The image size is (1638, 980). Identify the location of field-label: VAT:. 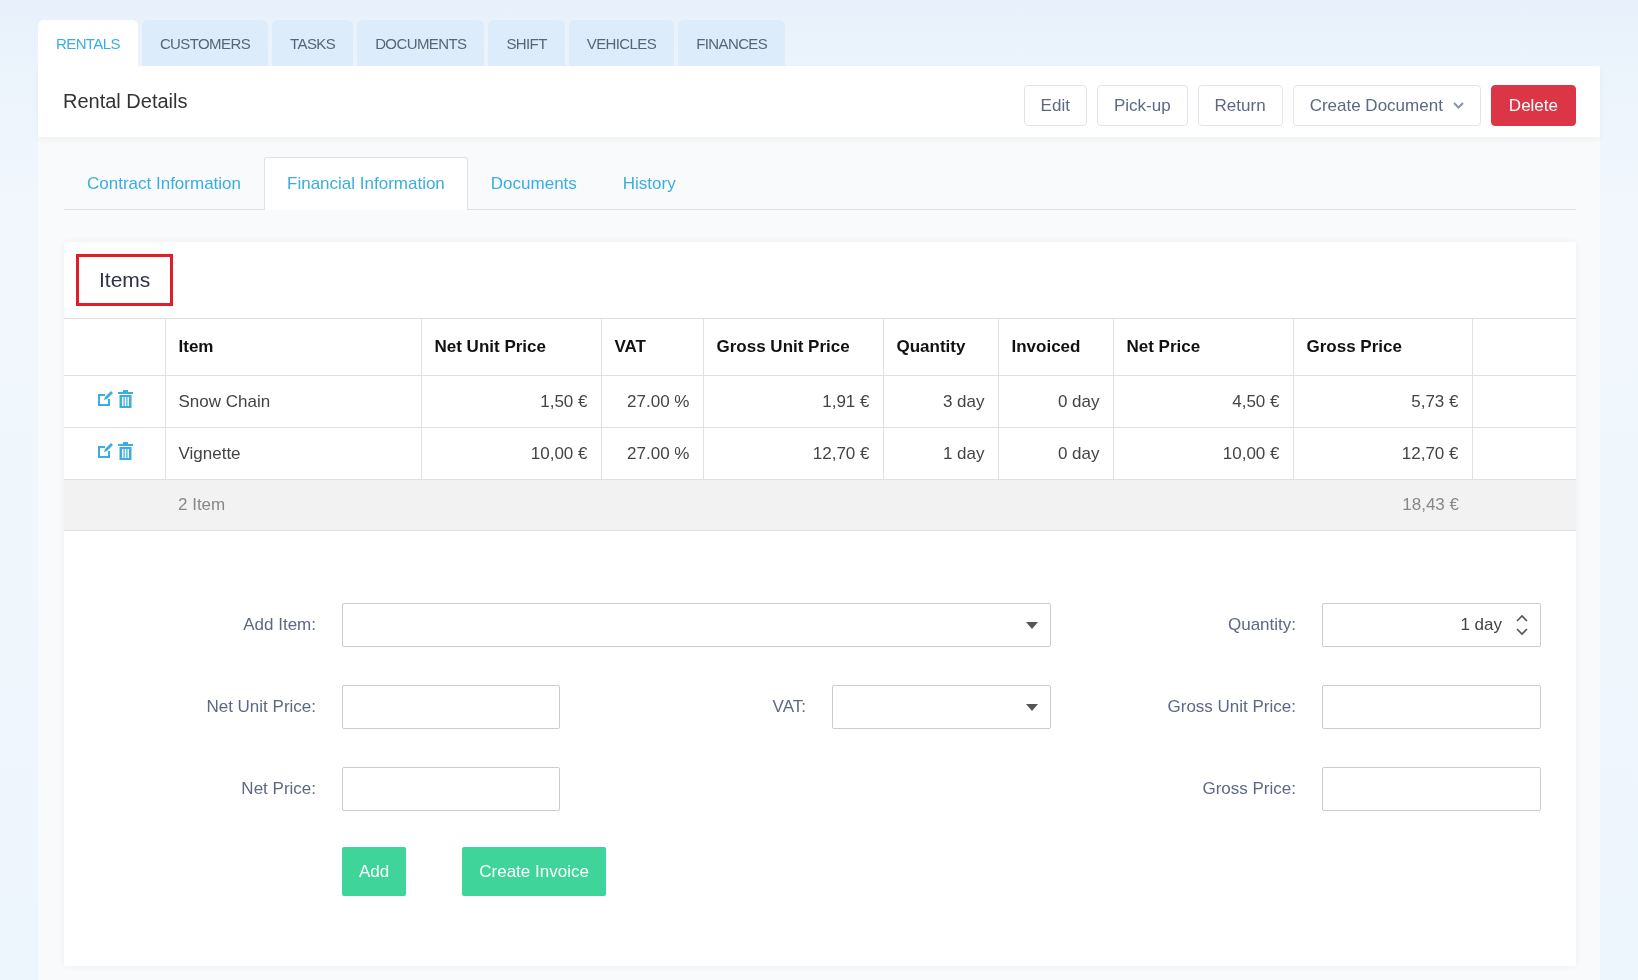
(789, 707).